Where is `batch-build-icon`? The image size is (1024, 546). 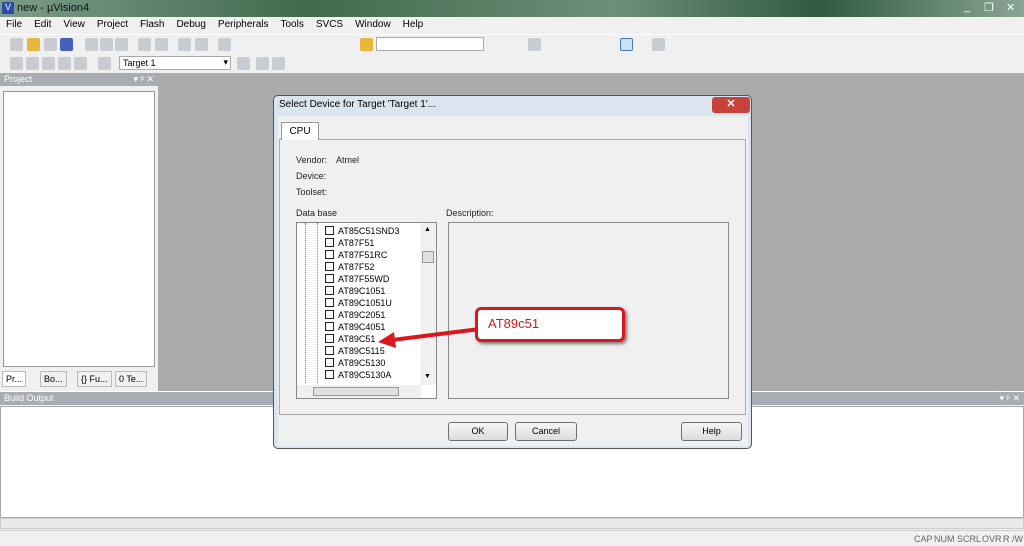
batch-build-icon is located at coordinates (64, 63).